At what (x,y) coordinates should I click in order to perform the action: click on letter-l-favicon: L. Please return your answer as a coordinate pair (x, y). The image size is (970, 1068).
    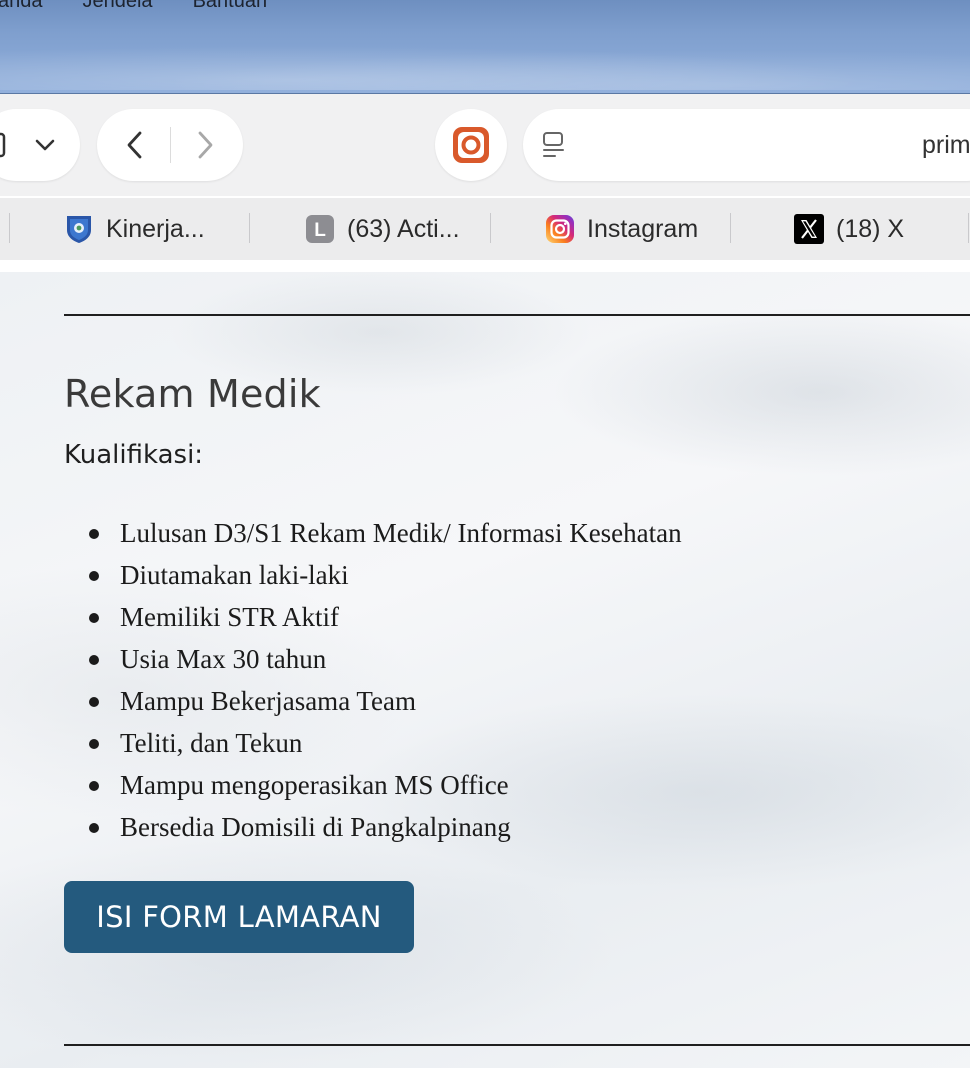
    Looking at the image, I should click on (320, 229).